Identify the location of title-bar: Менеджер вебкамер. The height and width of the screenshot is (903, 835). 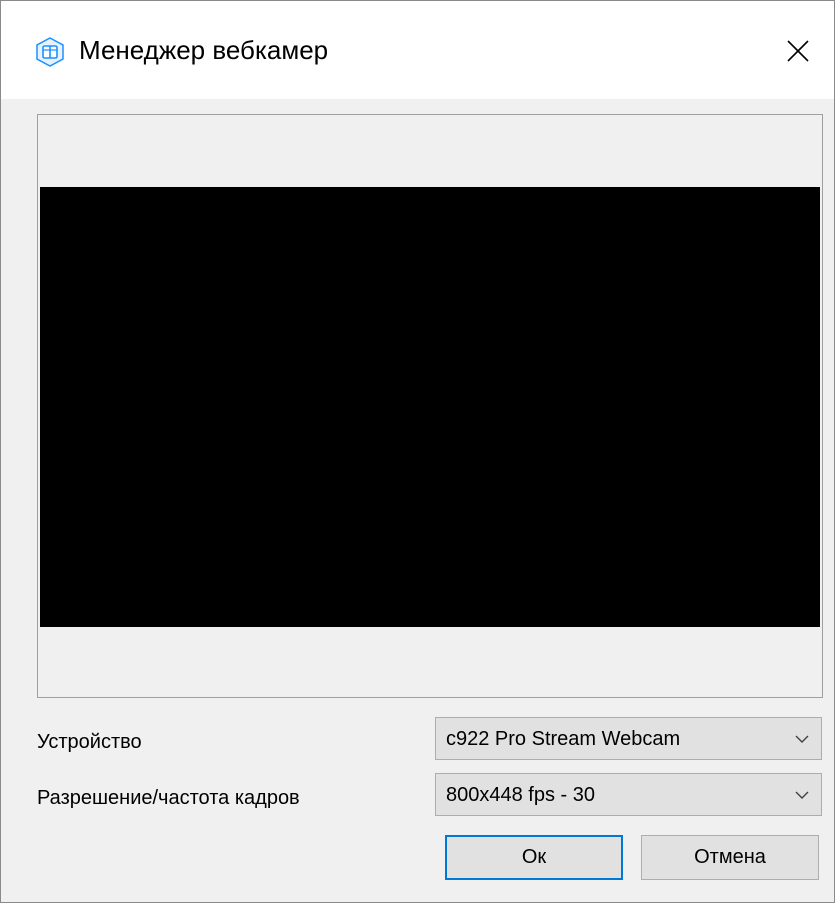
(417, 50).